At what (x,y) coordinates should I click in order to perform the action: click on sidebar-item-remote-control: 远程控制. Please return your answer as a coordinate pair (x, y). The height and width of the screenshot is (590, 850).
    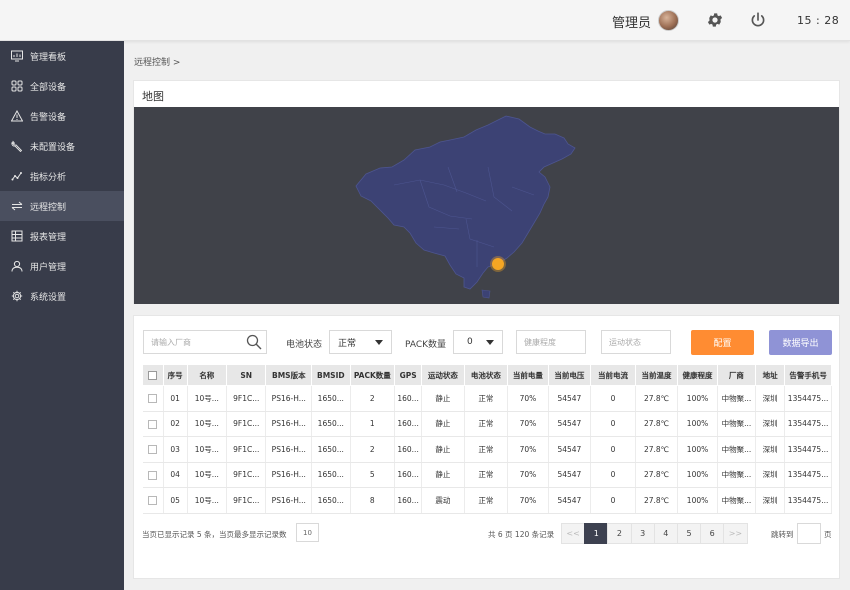
    Looking at the image, I should click on (62, 206).